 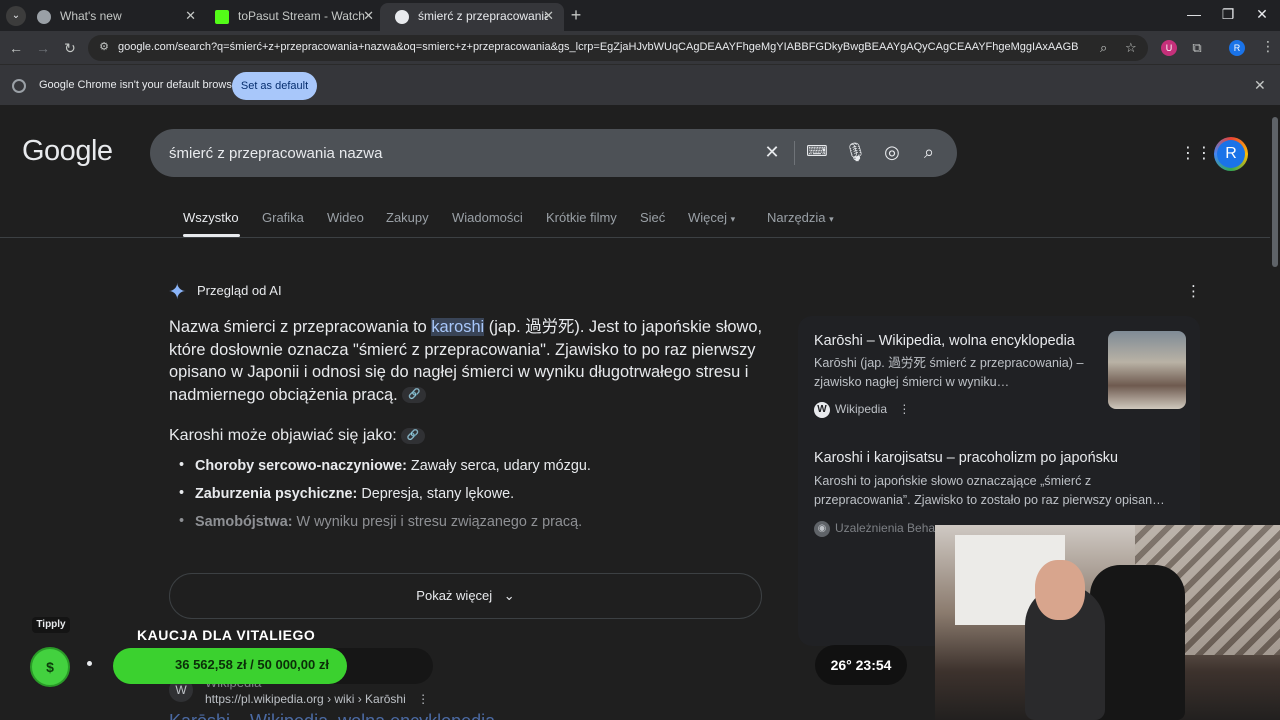 I want to click on wikipedia-icon: W, so click(x=822, y=410).